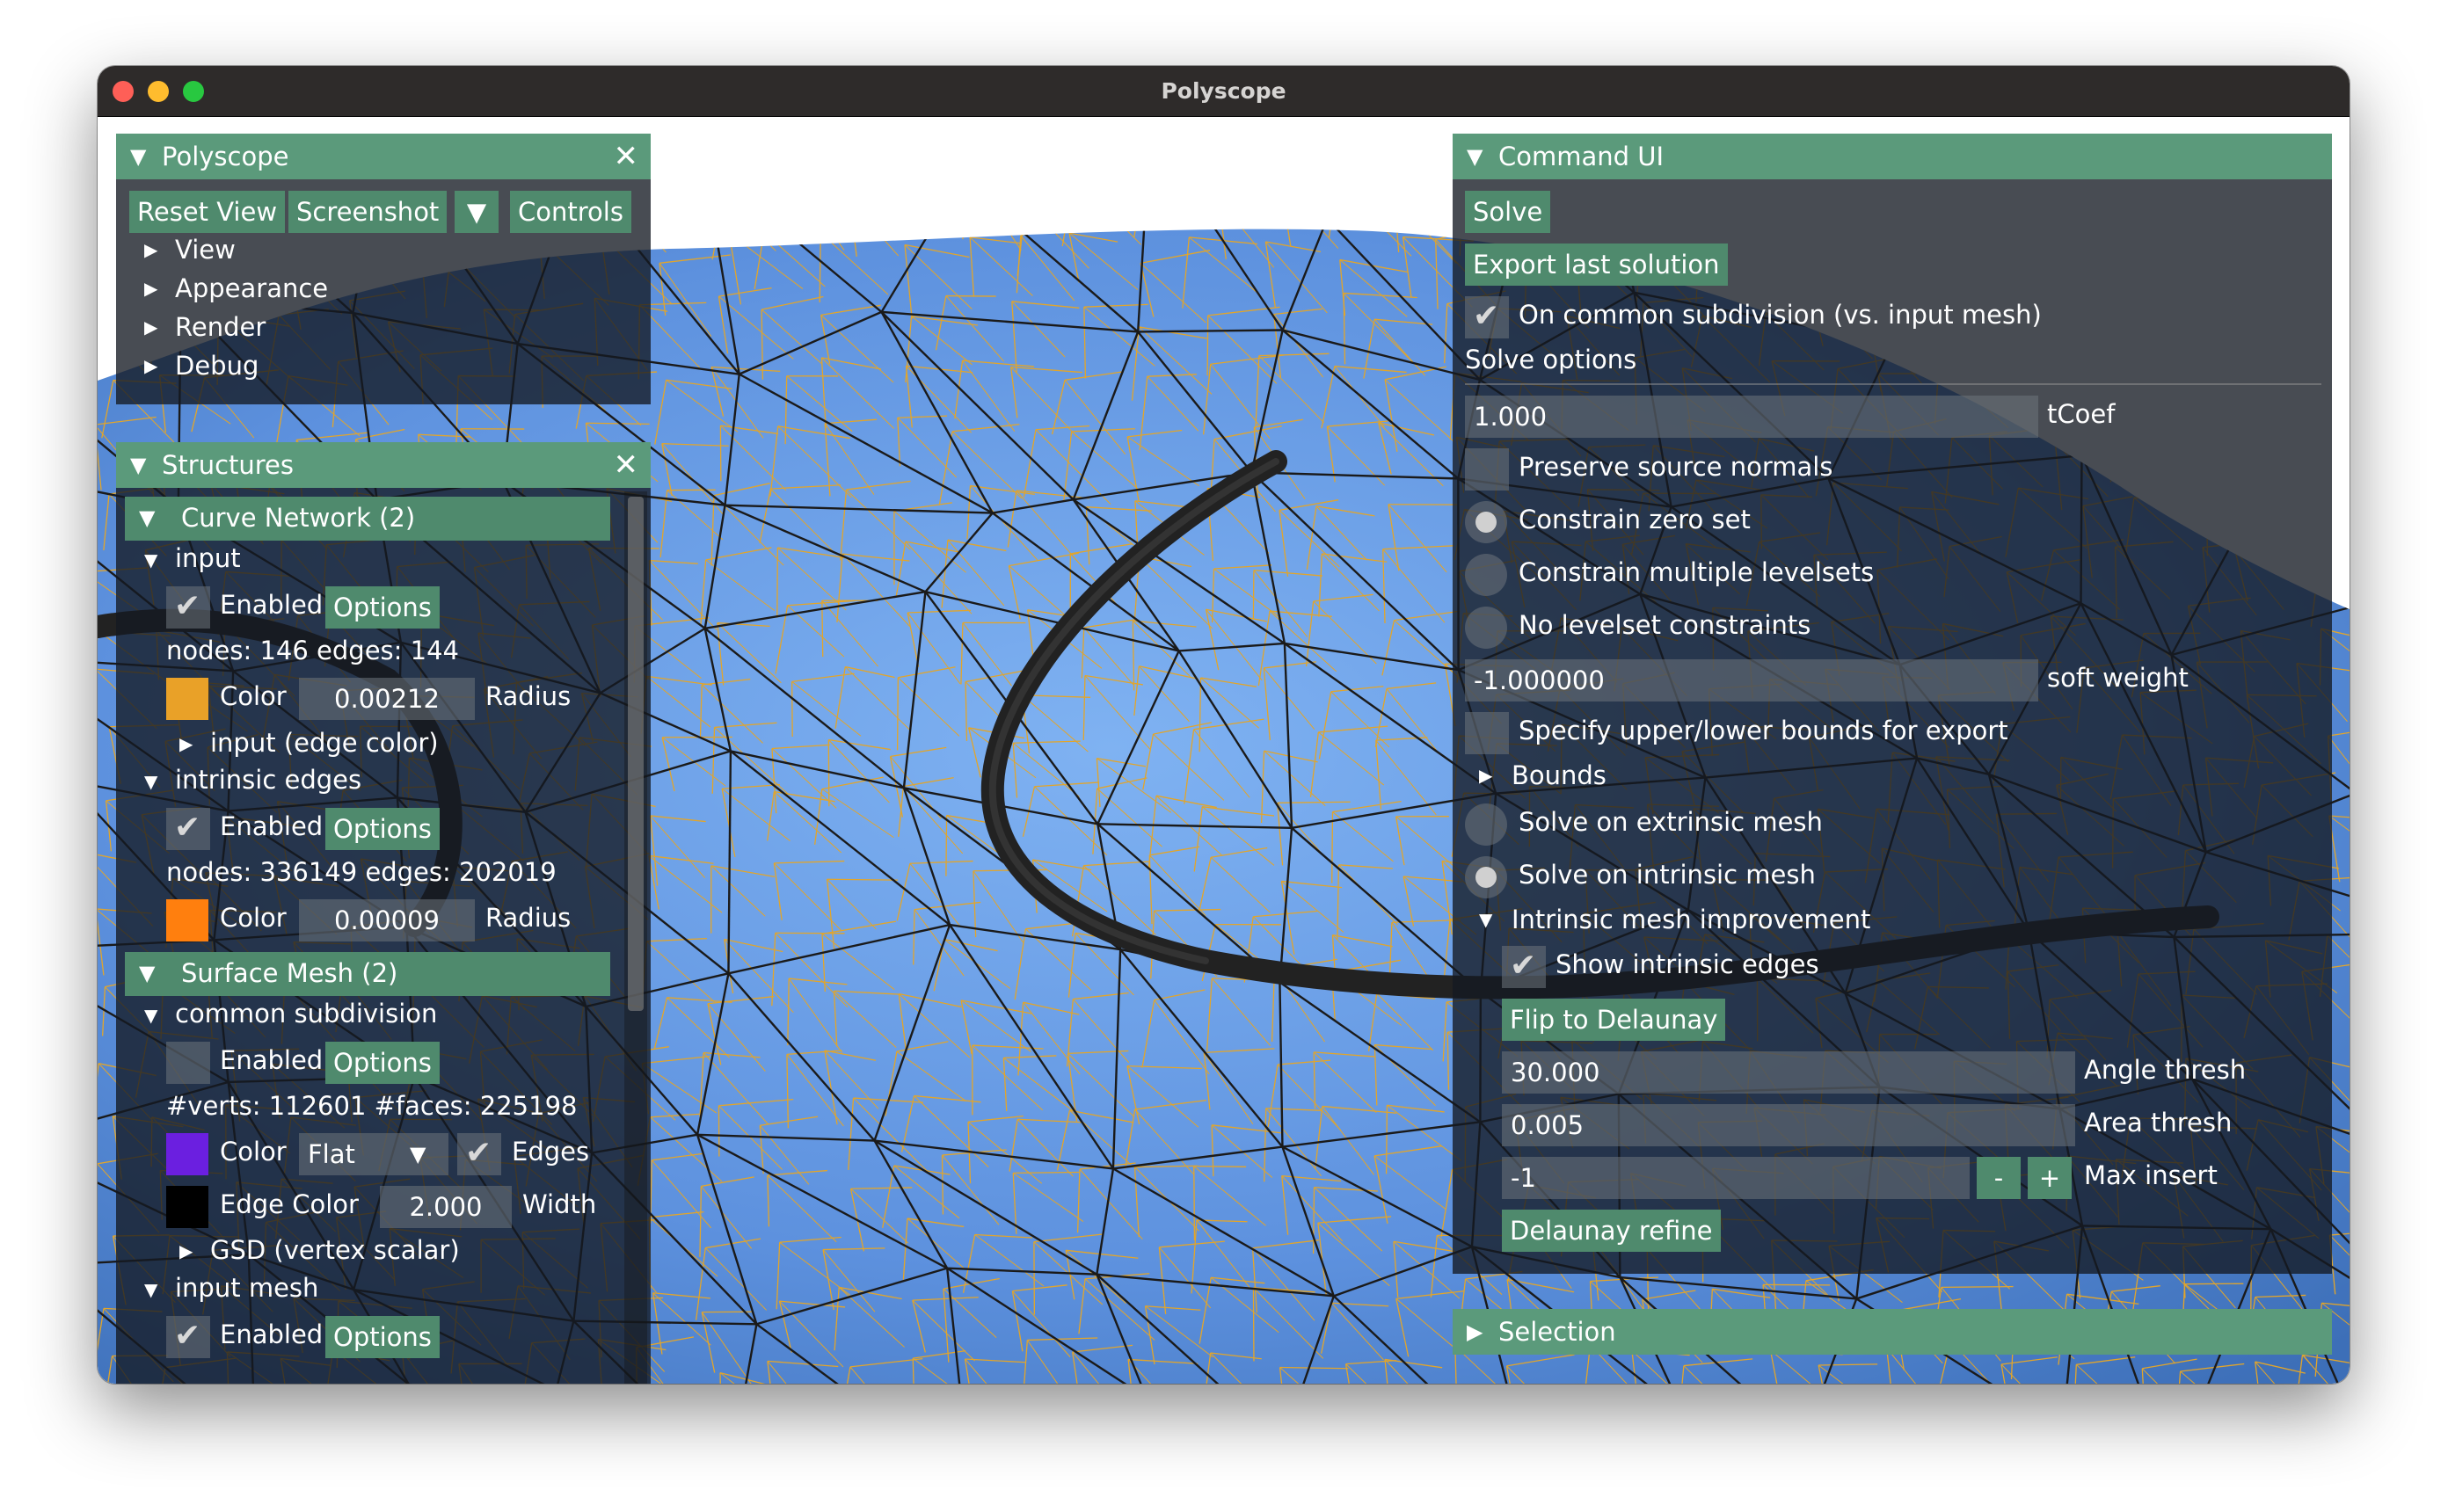  What do you see at coordinates (382, 829) in the screenshot?
I see `intrinsic-options-button: Options` at bounding box center [382, 829].